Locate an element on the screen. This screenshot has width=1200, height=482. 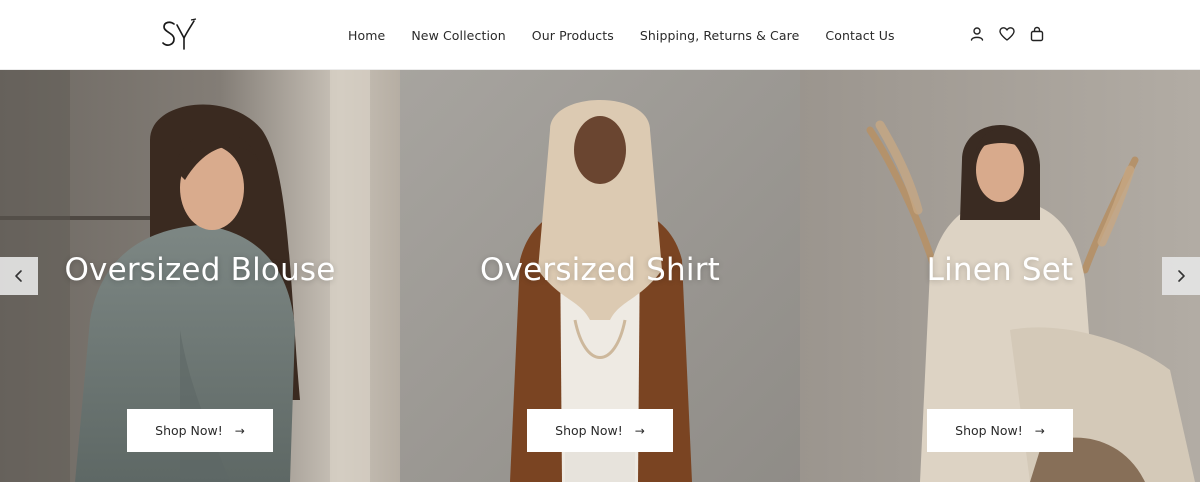
shopping-bag-icon is located at coordinates (1037, 34).